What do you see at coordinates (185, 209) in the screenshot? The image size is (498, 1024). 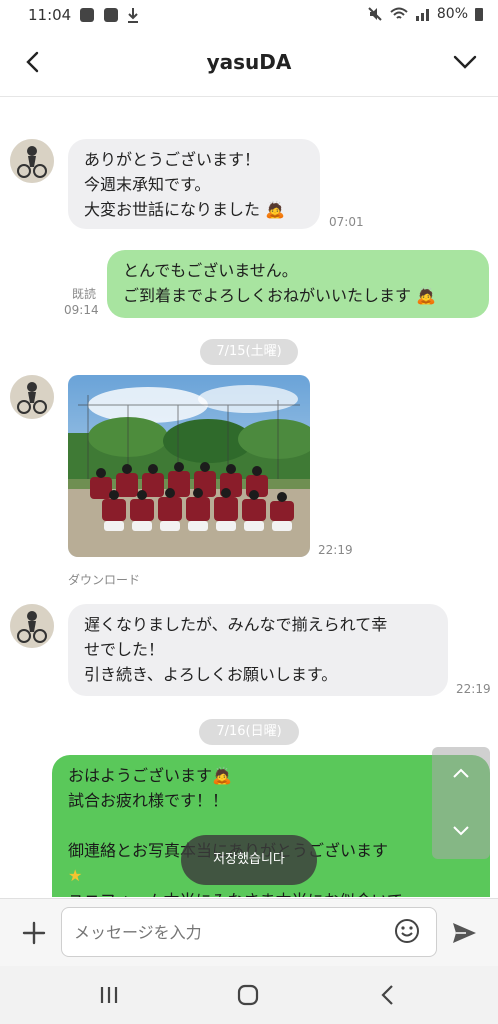 I see `message-line: 大変お世話になりました 🙇` at bounding box center [185, 209].